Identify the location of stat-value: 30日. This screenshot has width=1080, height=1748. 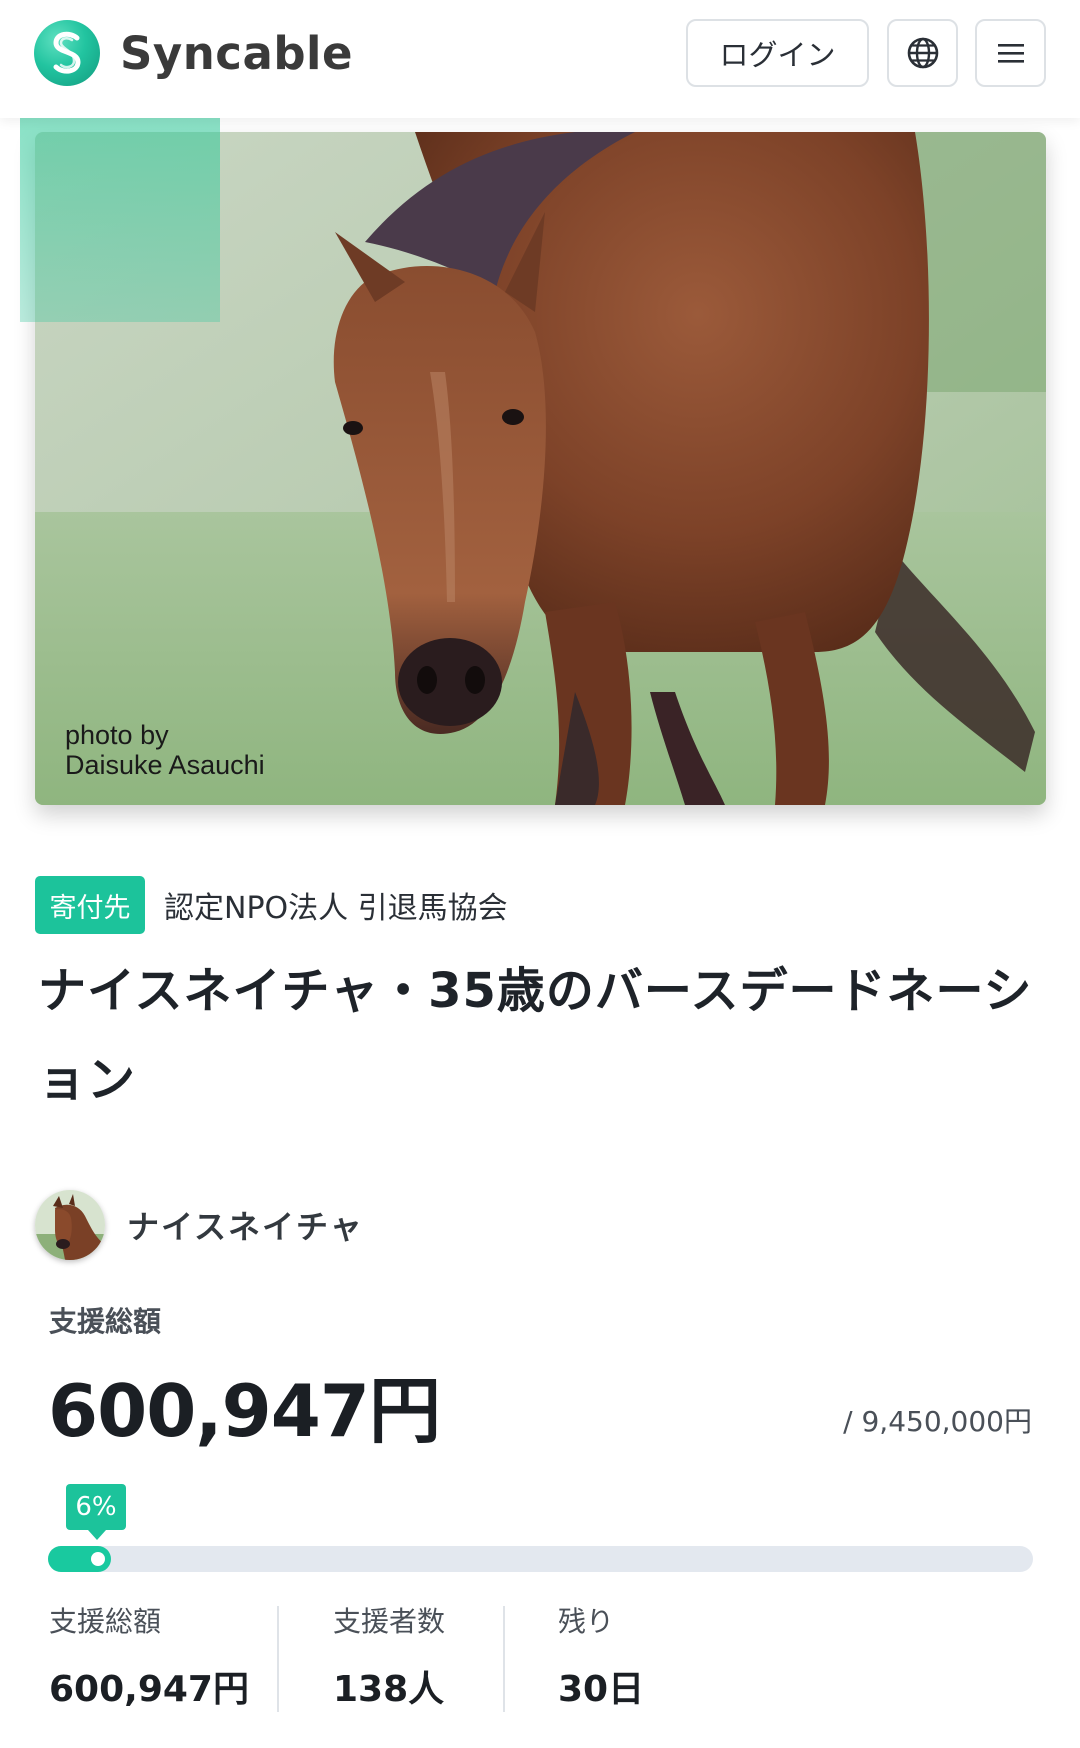
(601, 1689).